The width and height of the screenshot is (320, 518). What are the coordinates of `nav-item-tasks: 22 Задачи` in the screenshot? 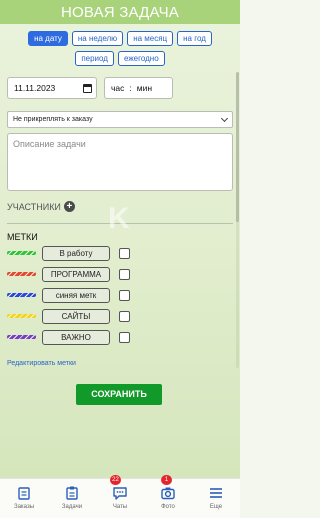 It's located at (84, 496).